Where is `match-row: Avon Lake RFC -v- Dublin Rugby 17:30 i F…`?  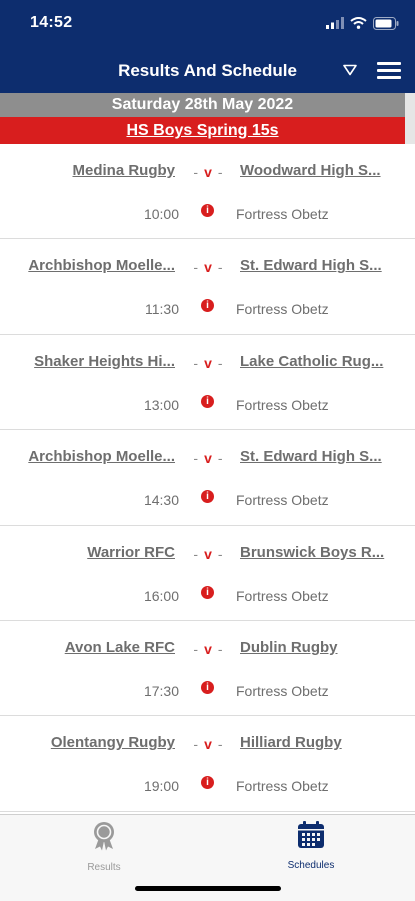 match-row: Avon Lake RFC -v- Dublin Rugby 17:30 i F… is located at coordinates (207, 669).